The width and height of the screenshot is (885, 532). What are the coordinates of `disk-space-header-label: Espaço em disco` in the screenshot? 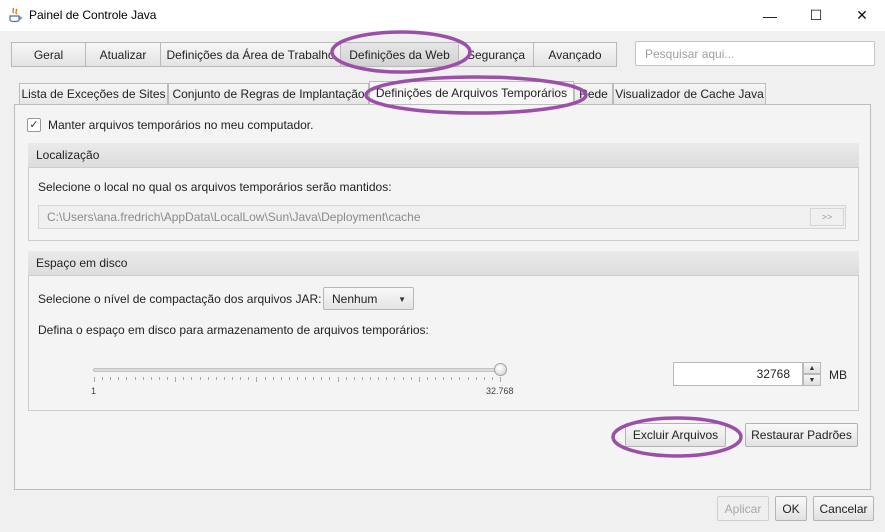 It's located at (82, 263).